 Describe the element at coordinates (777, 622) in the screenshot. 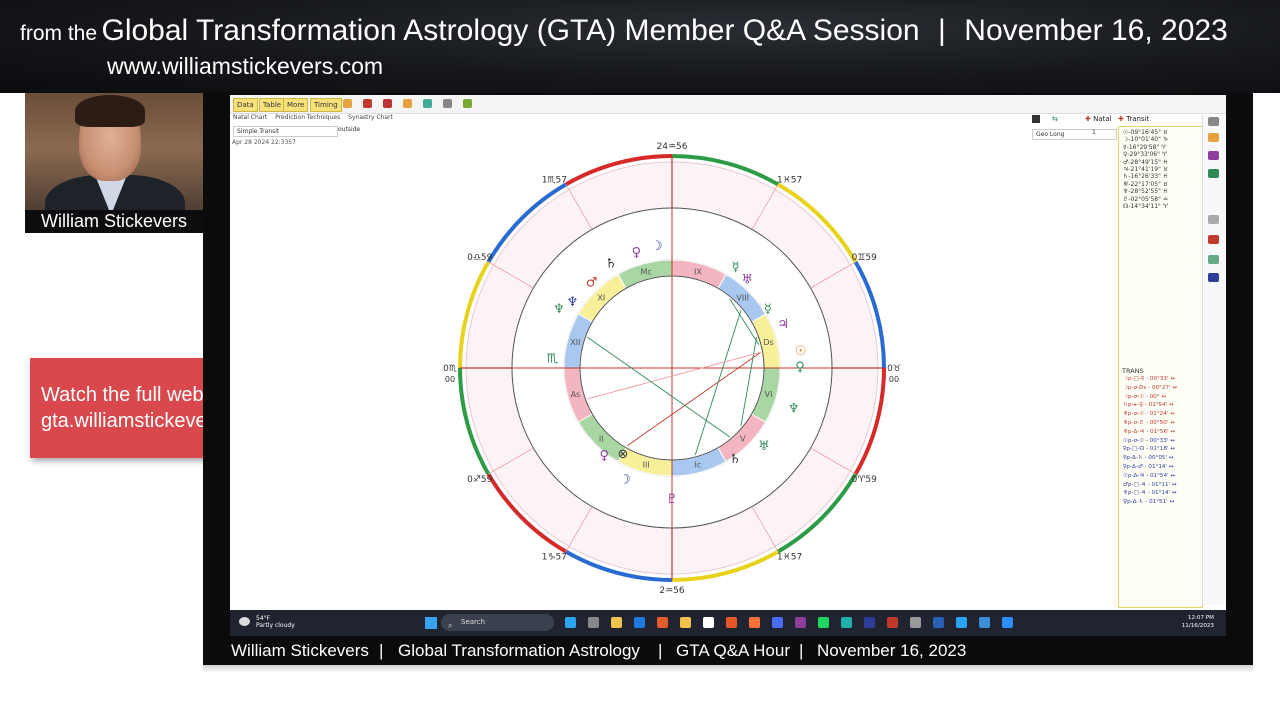

I see `app-grid-icon` at that location.